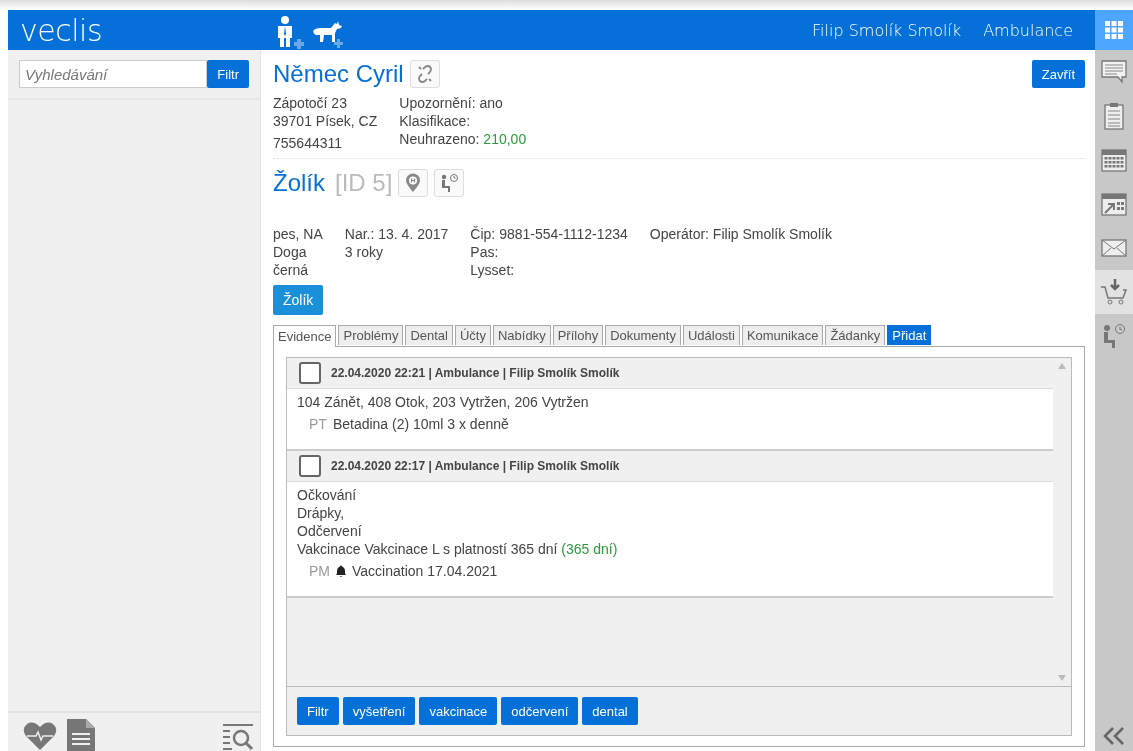 Image resolution: width=1133 pixels, height=751 pixels. Describe the element at coordinates (379, 711) in the screenshot. I see `filter-button: vyšetření` at that location.